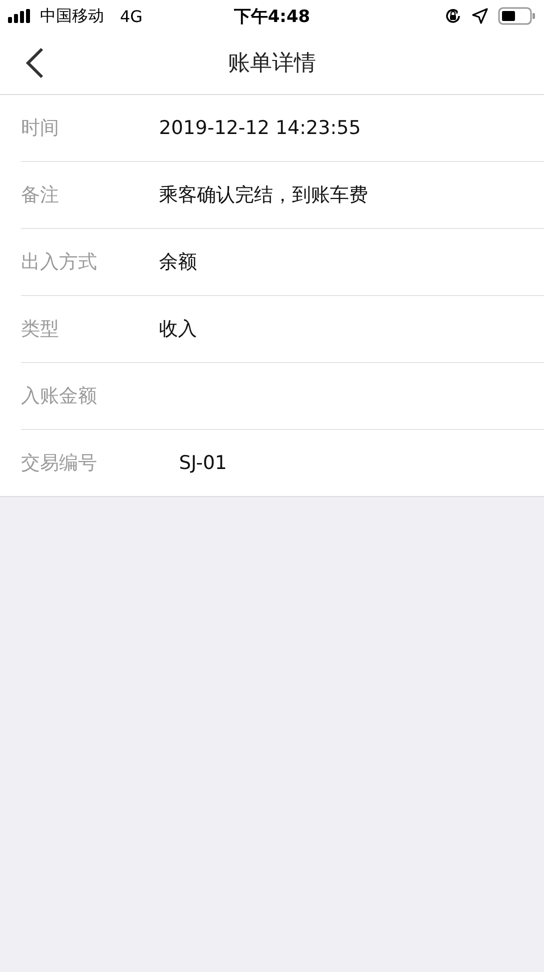 This screenshot has height=972, width=544. I want to click on field-label: 备注, so click(40, 195).